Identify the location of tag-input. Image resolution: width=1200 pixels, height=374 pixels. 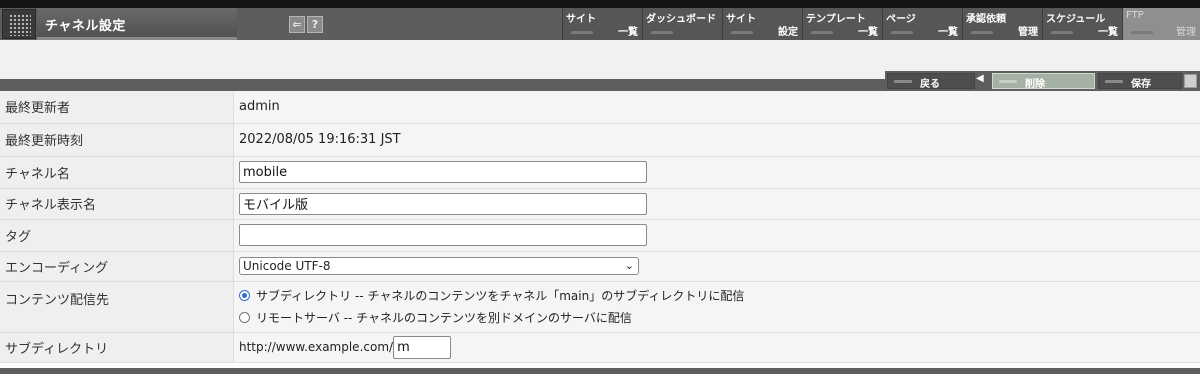
(443, 235).